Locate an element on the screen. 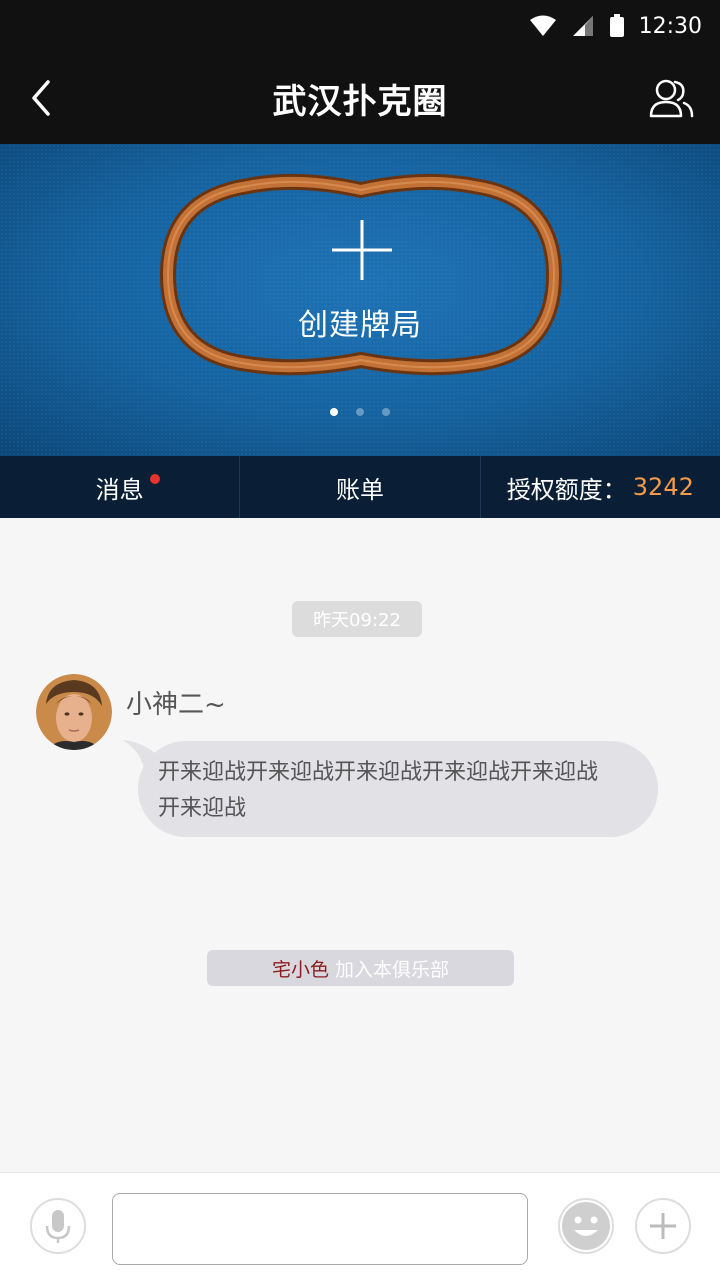 Image resolution: width=720 pixels, height=1280 pixels. signal-icon is located at coordinates (582, 26).